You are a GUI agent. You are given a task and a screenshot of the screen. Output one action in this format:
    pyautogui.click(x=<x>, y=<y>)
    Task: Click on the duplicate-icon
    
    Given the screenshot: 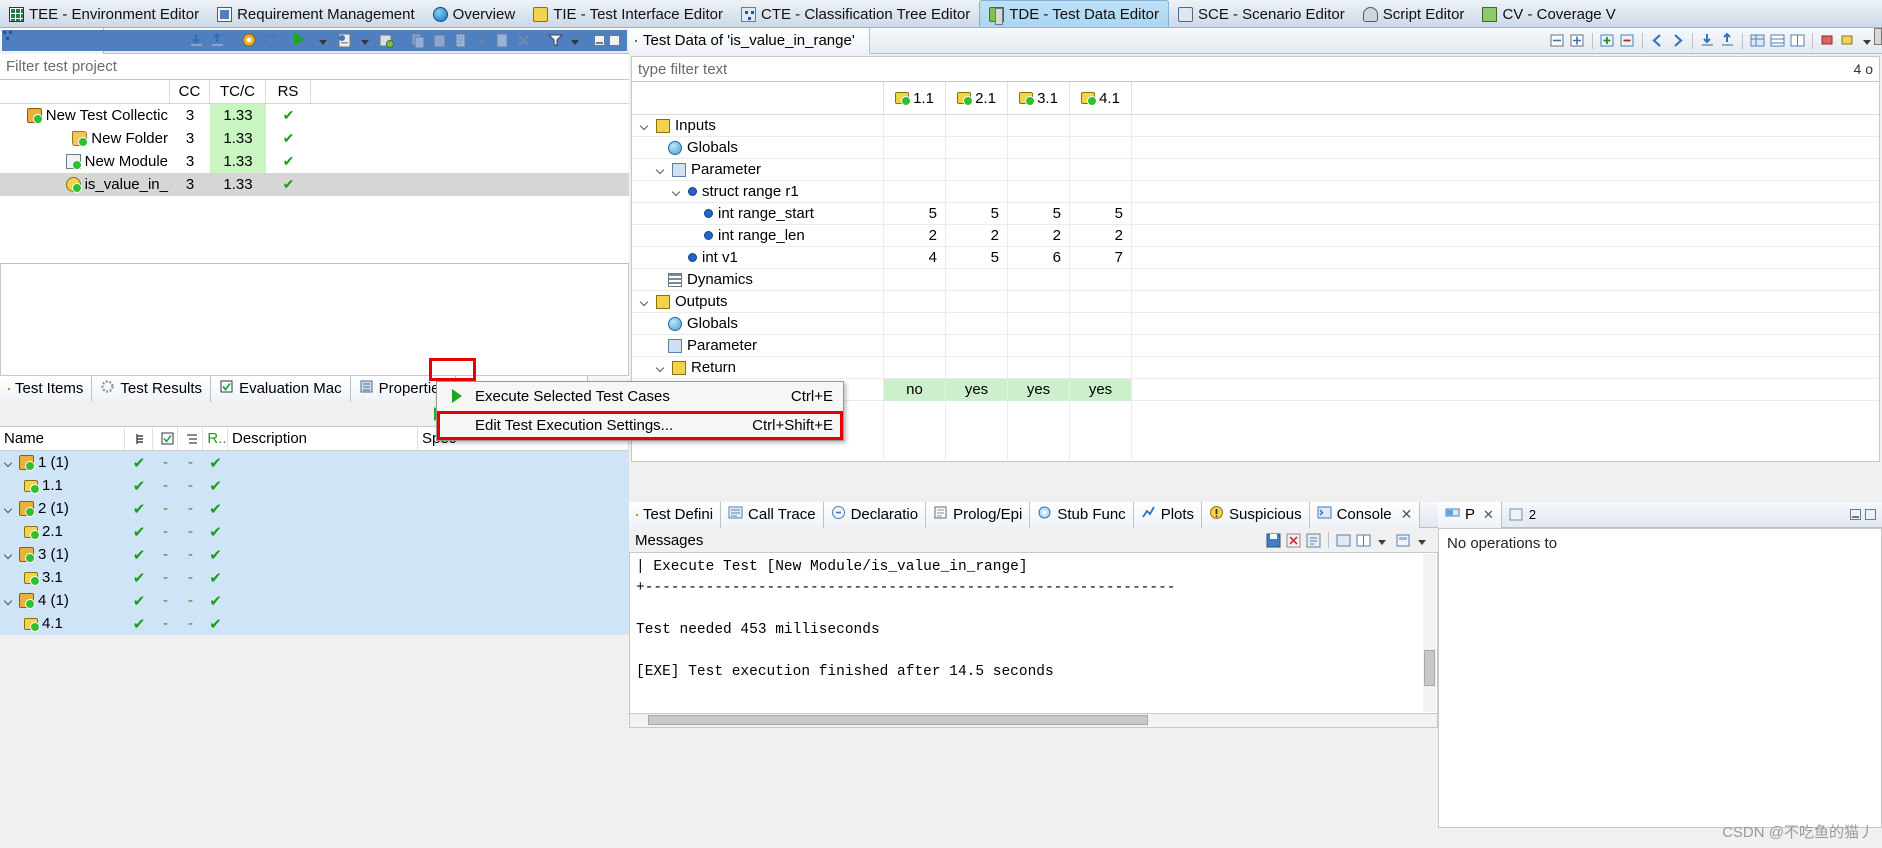 What is the action you would take?
    pyautogui.click(x=502, y=40)
    